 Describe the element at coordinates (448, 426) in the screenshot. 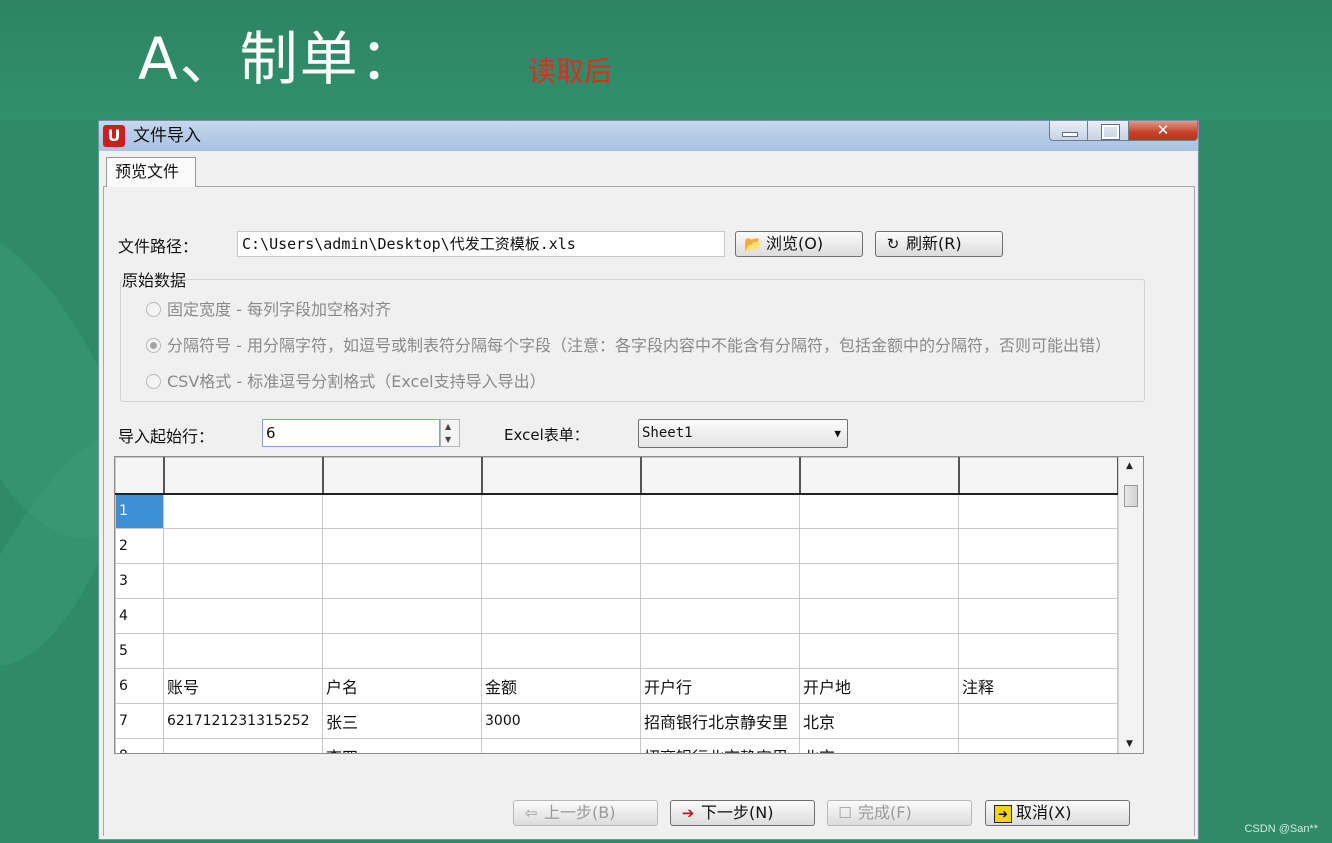

I see `stepper-up-icon: ▲` at that location.